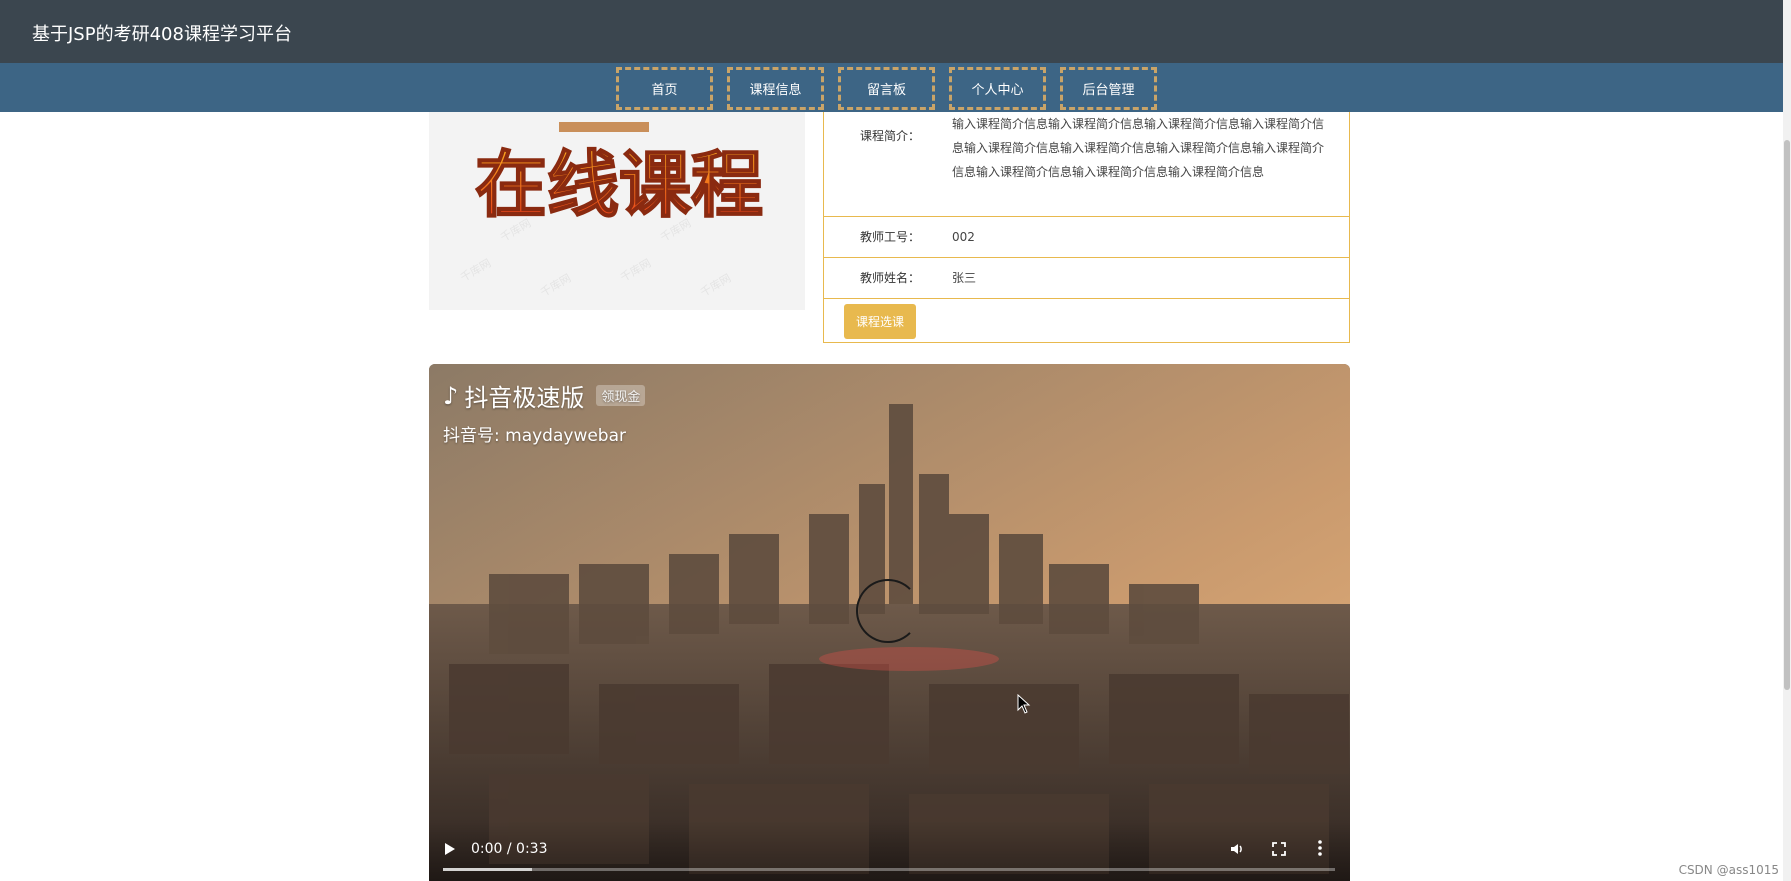 The height and width of the screenshot is (881, 1791). I want to click on banner-text: 在线课程, so click(619, 185).